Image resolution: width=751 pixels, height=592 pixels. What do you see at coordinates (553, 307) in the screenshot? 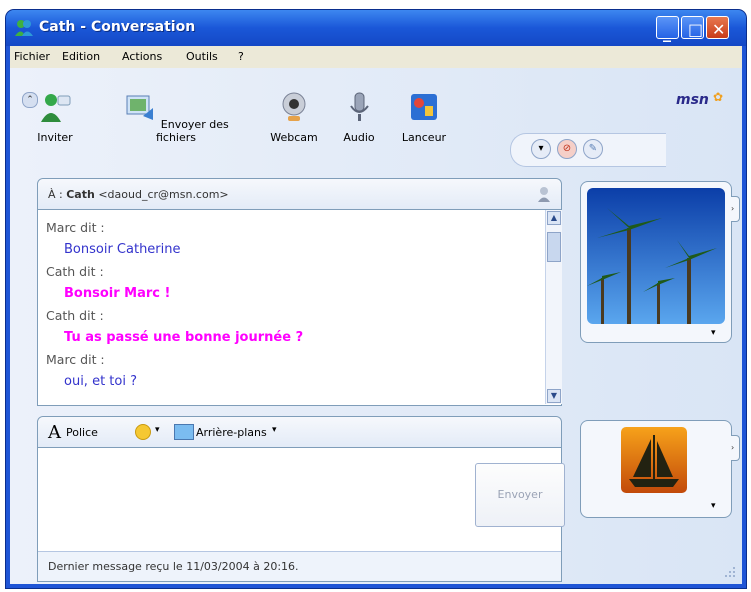
I see `history-scrollbar: ▲ ▼` at bounding box center [553, 307].